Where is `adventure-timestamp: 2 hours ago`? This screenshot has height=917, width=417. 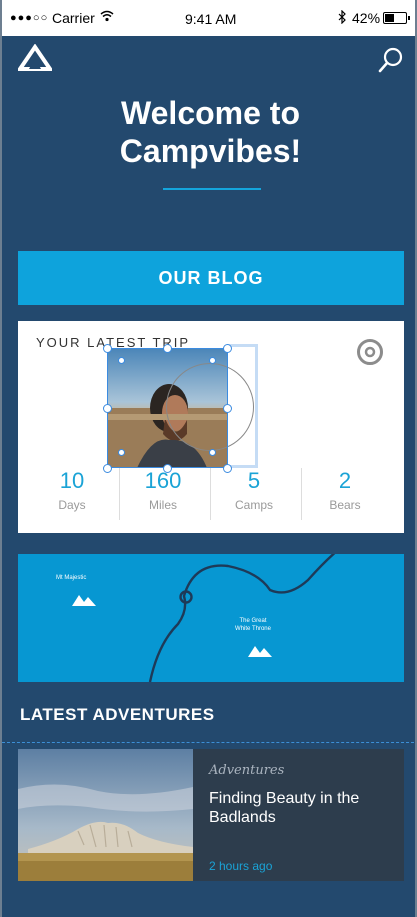 adventure-timestamp: 2 hours ago is located at coordinates (241, 866).